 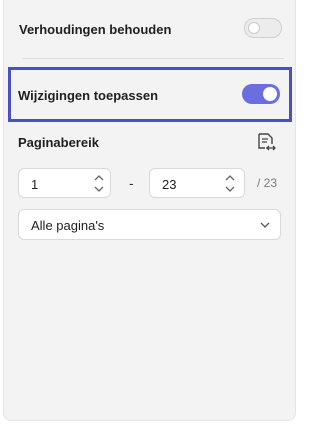 I want to click on page-to-stepper, so click(x=230, y=183).